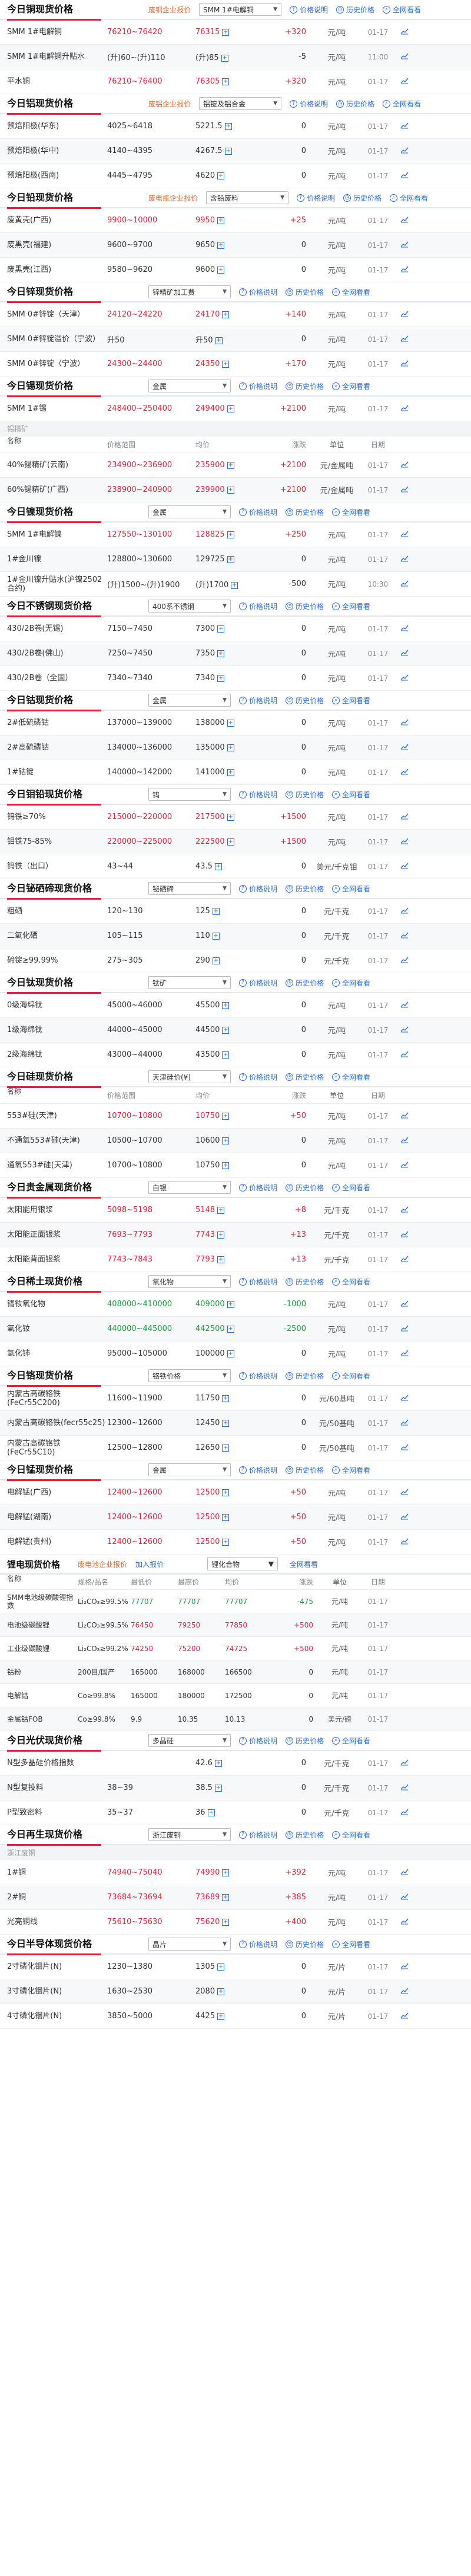  What do you see at coordinates (57, 653) in the screenshot?
I see `product-name: 430/2B卷(佛山)` at bounding box center [57, 653].